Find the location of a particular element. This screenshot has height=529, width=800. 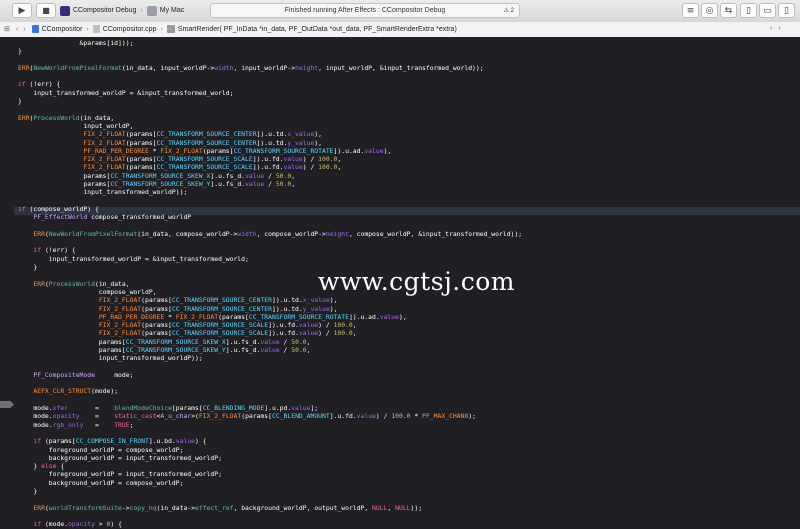

left-panel-icon: ▯ is located at coordinates (748, 10).